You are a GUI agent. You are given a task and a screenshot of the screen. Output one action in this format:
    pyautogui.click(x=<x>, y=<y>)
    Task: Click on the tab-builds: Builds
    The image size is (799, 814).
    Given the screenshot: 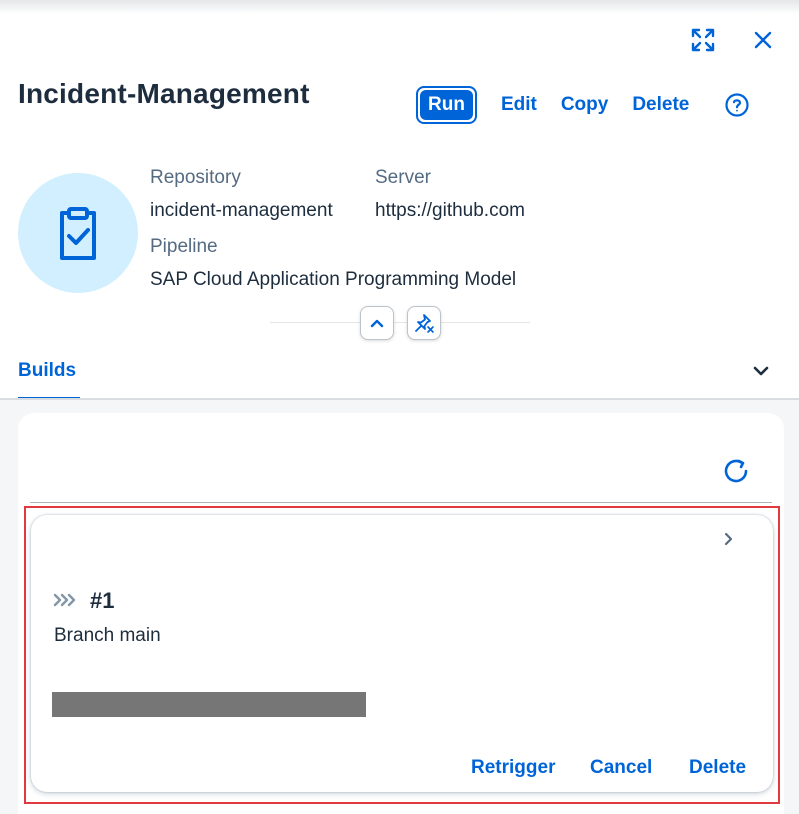 What is the action you would take?
    pyautogui.click(x=47, y=371)
    